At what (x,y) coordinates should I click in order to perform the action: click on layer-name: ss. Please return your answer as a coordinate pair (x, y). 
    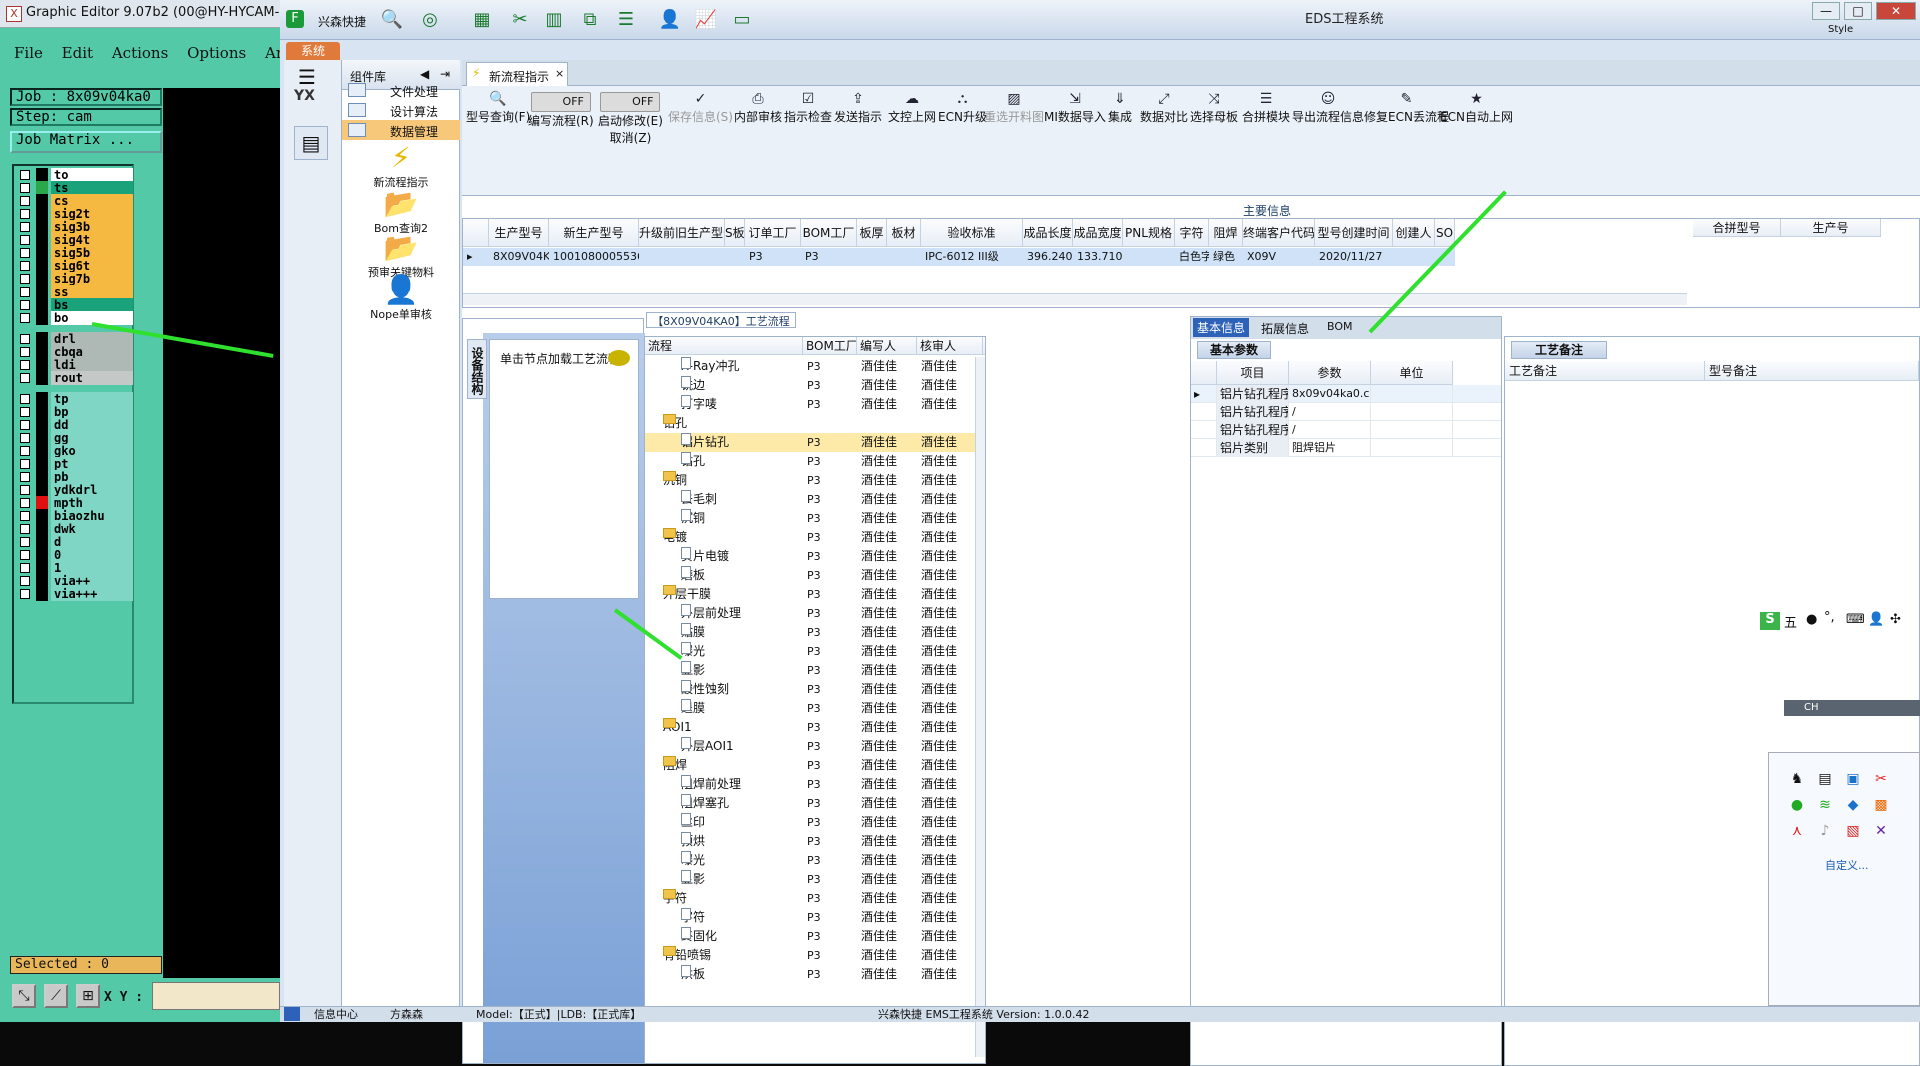
    Looking at the image, I should click on (92, 292).